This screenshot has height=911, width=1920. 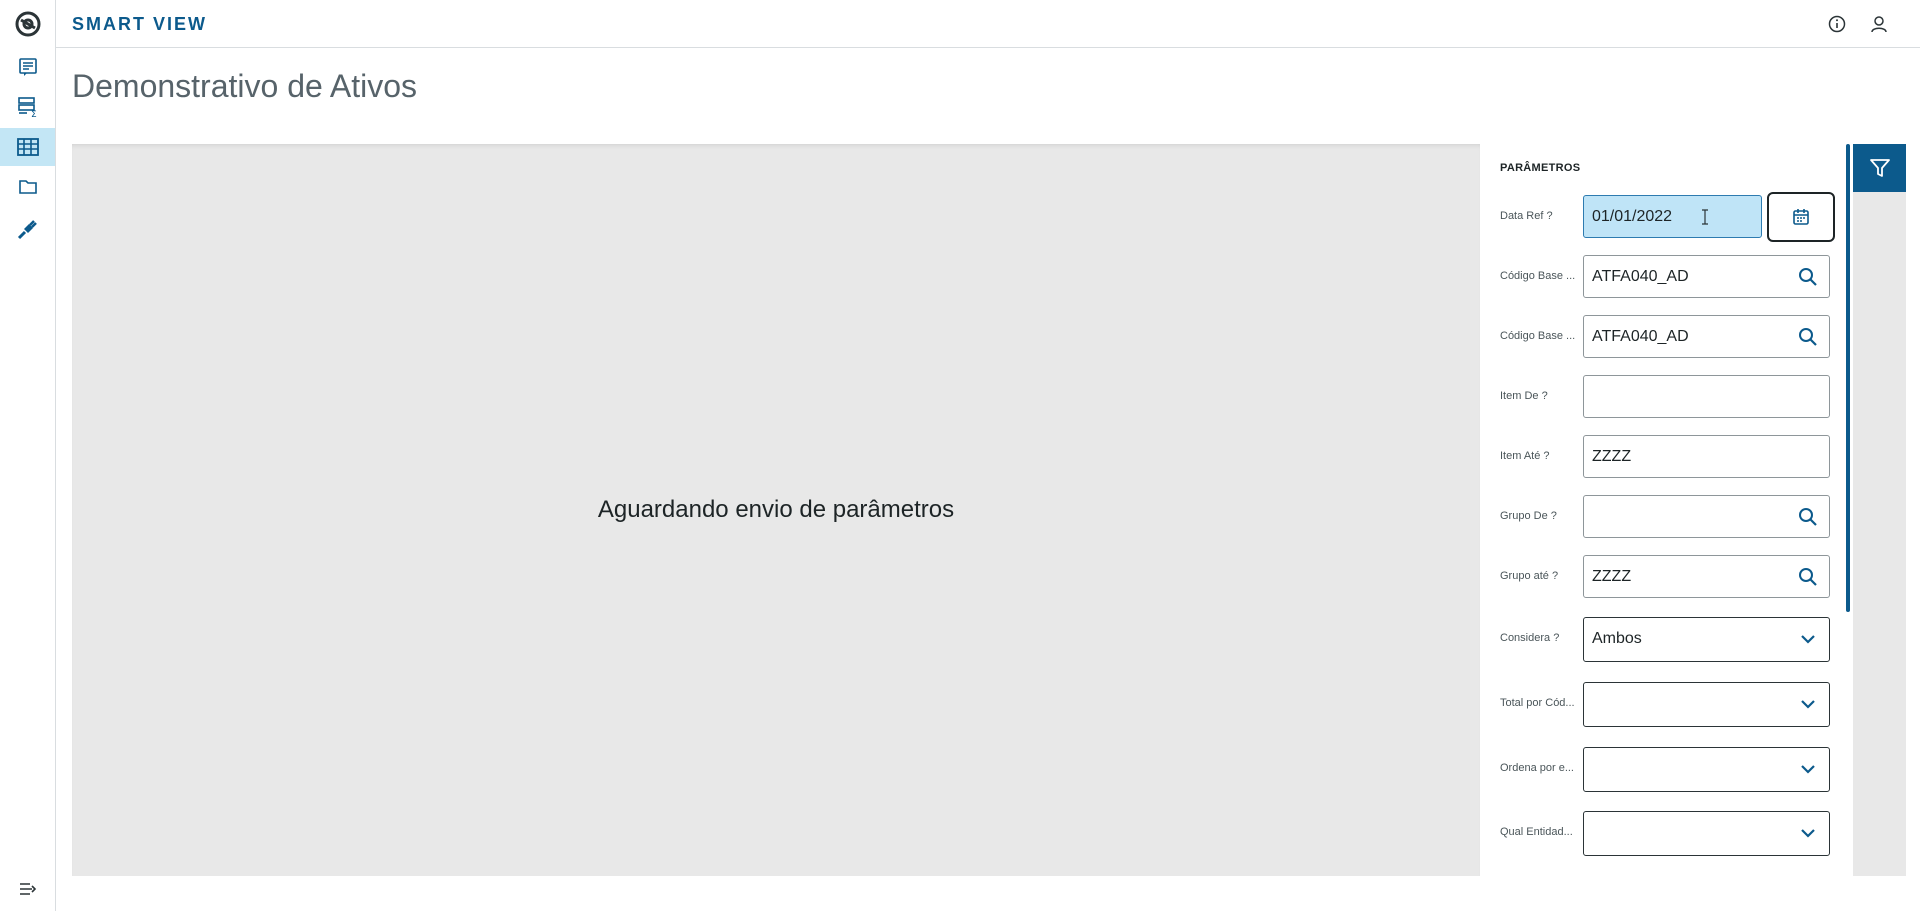 What do you see at coordinates (1525, 456) in the screenshot?
I see `param-label: Item Até ?` at bounding box center [1525, 456].